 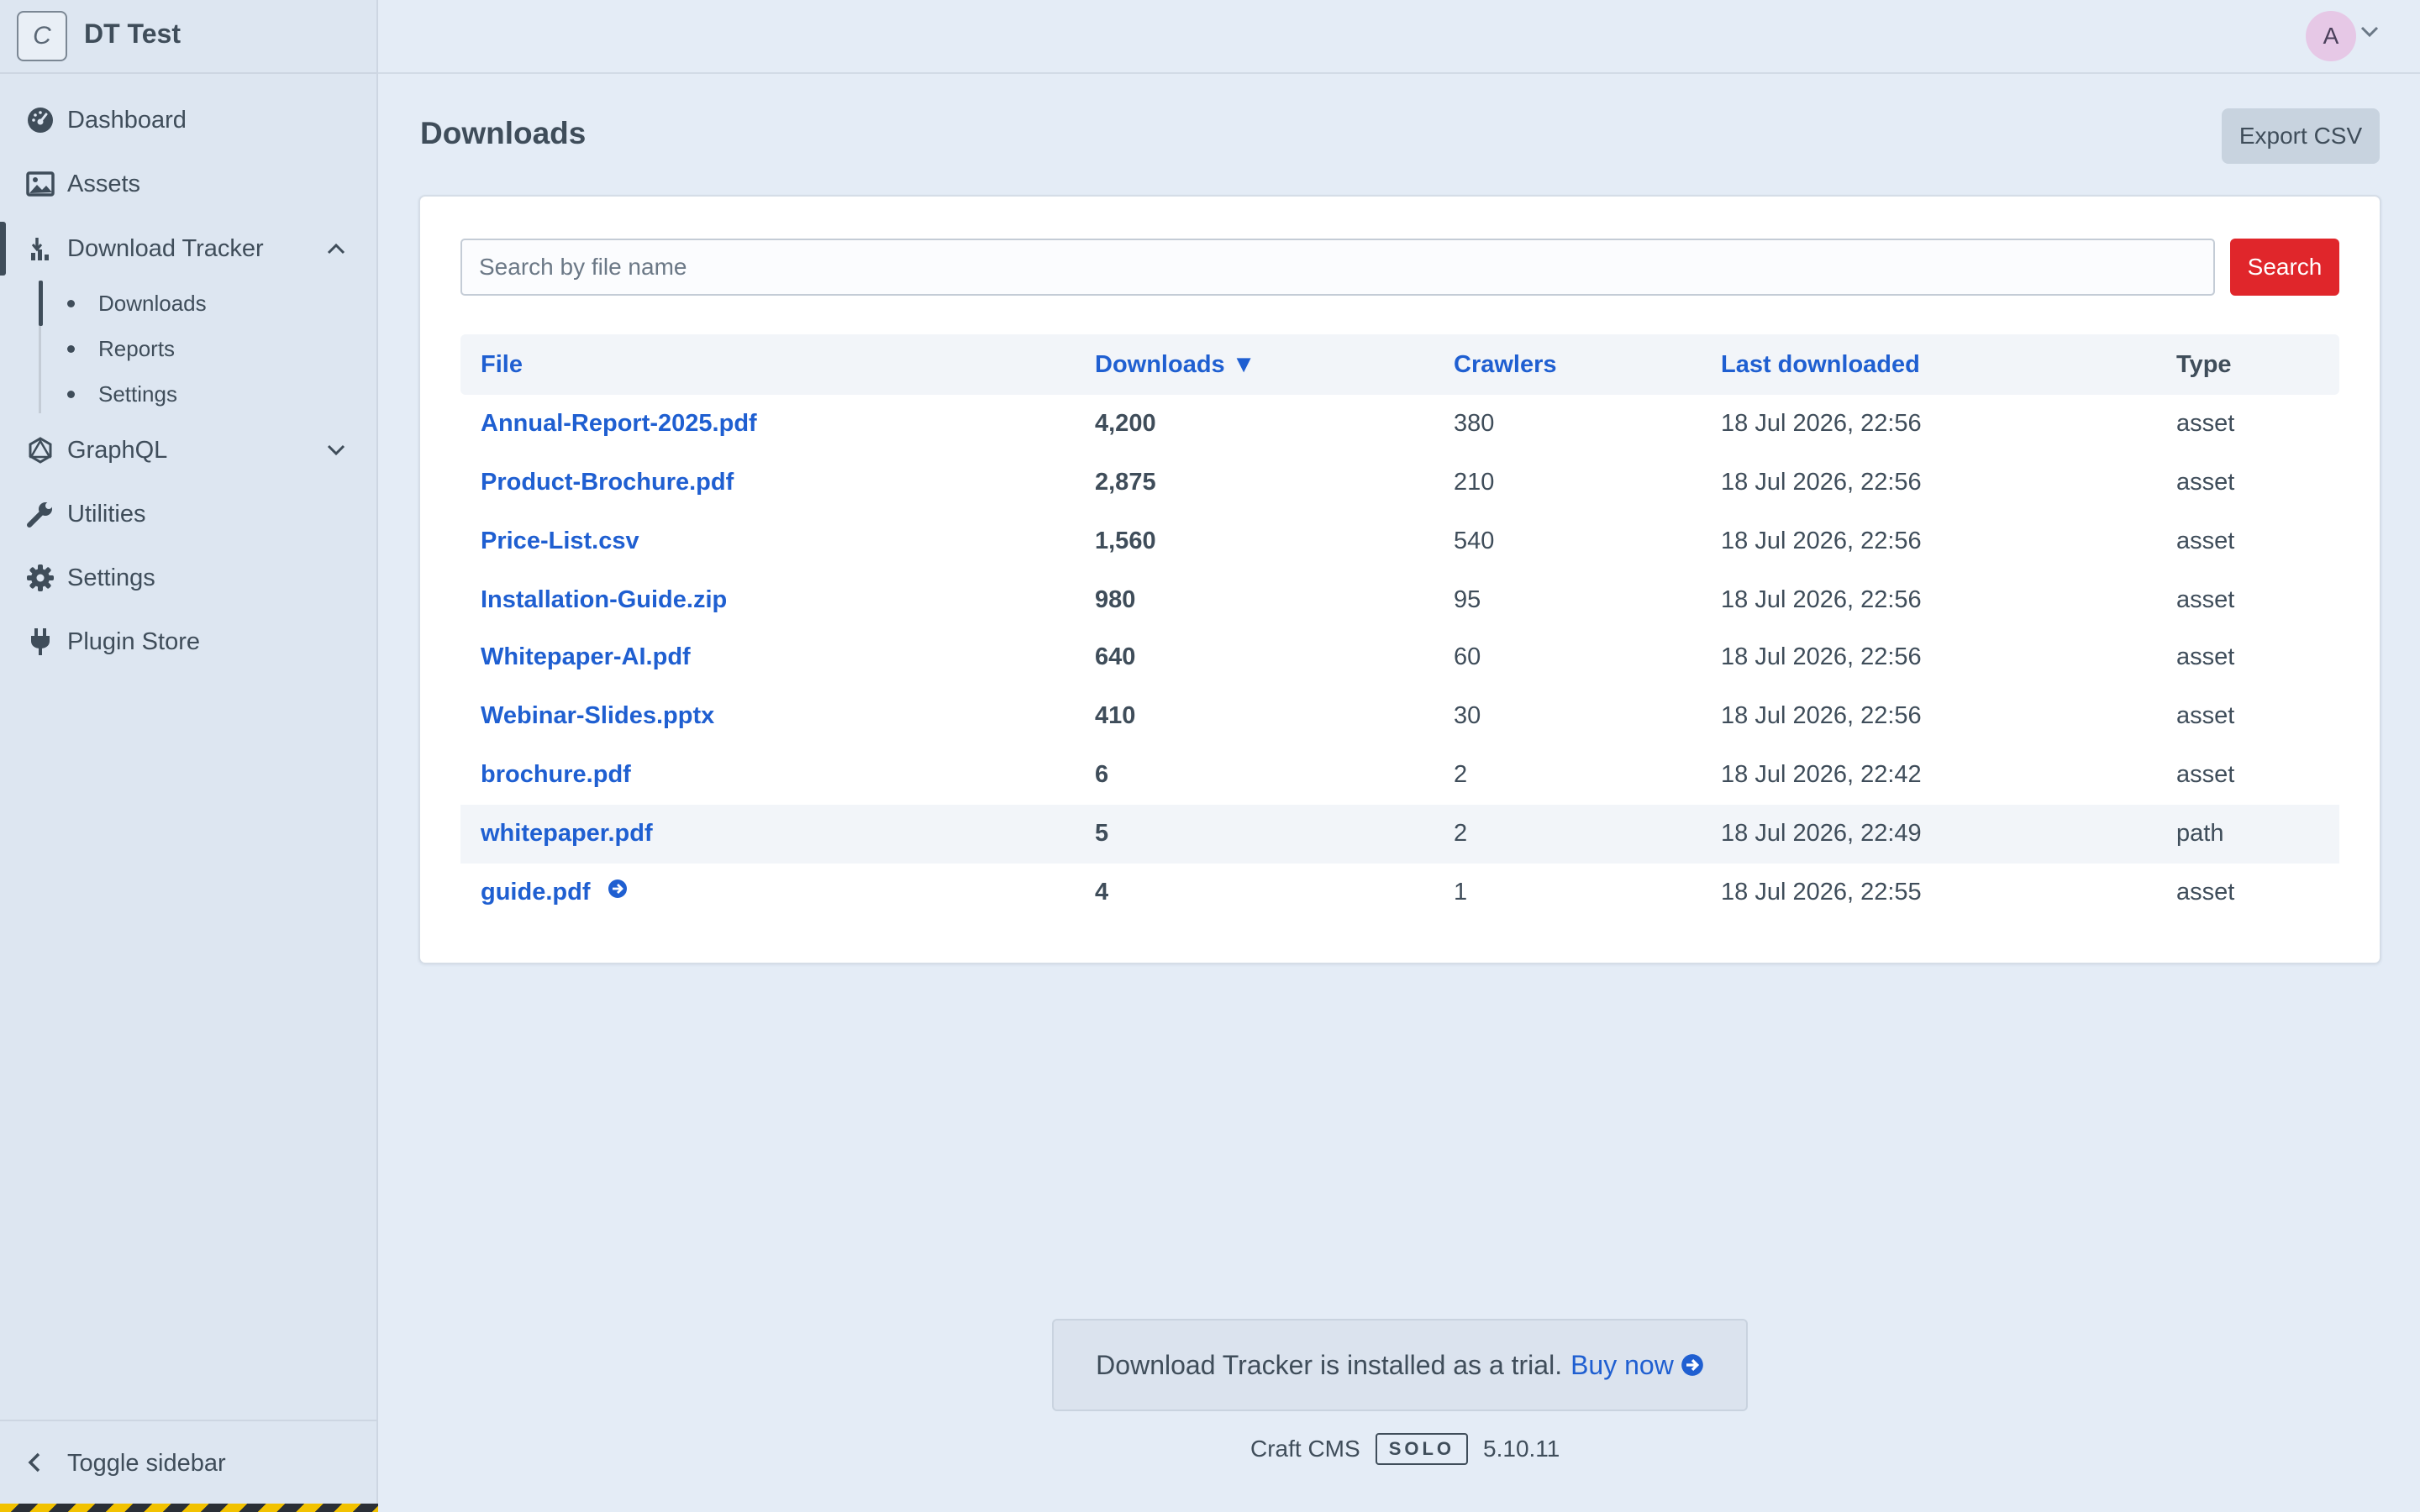 What do you see at coordinates (1821, 833) in the screenshot?
I see `last-downloaded: 18 Jul 2026, 22:49` at bounding box center [1821, 833].